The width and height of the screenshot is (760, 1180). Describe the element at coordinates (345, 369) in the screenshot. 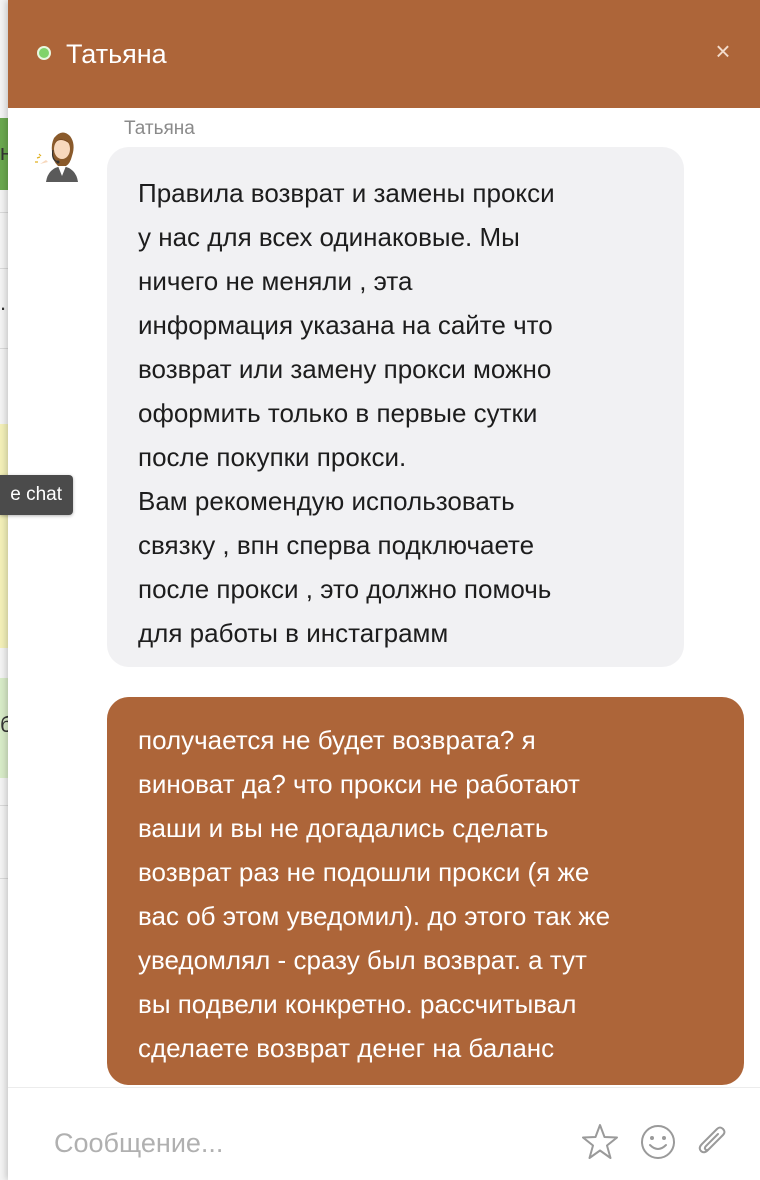

I see `message-line: возврат или замену прокси можно` at that location.